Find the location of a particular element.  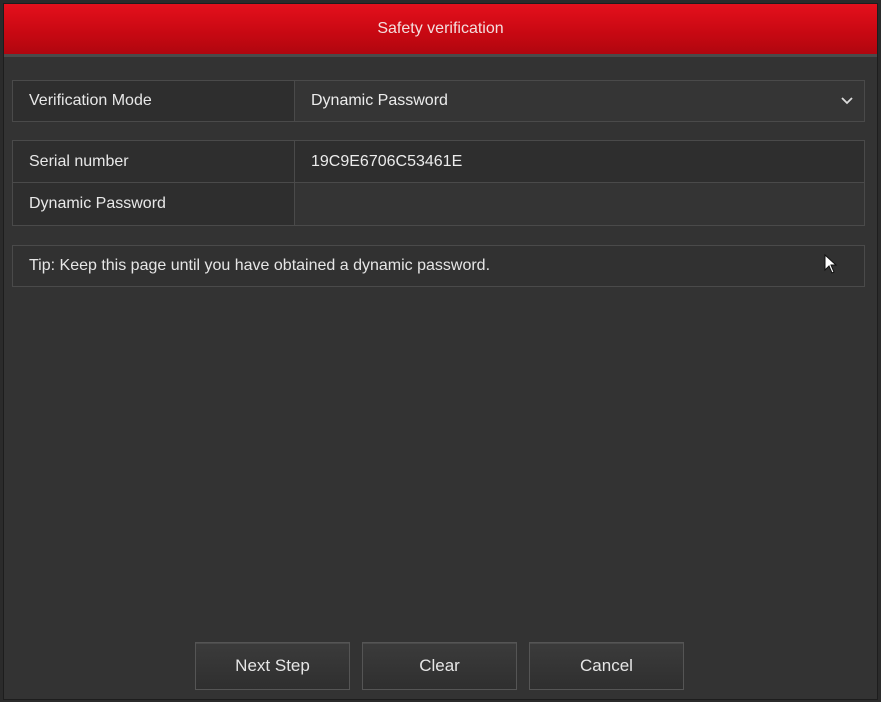

mouse-pointer-icon is located at coordinates (831, 264).